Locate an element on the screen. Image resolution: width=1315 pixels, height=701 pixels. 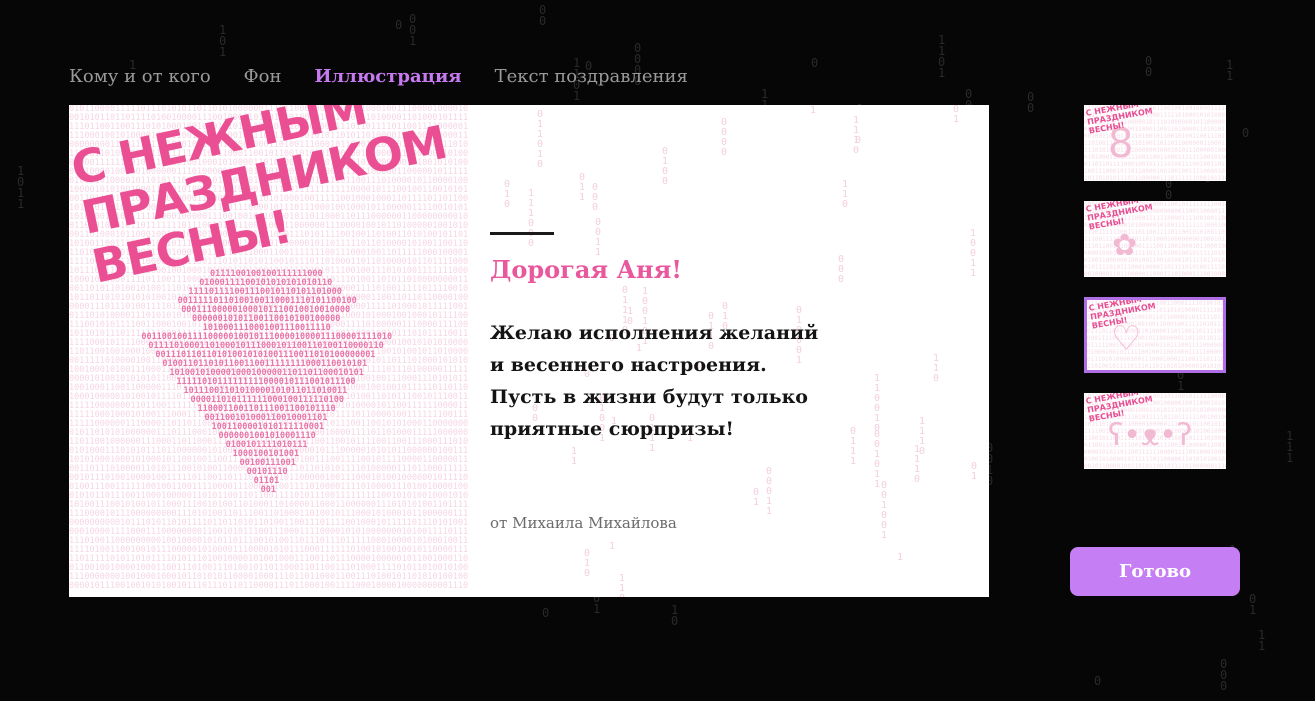
card-binary-column: 0 1 1 is located at coordinates (582, 187).